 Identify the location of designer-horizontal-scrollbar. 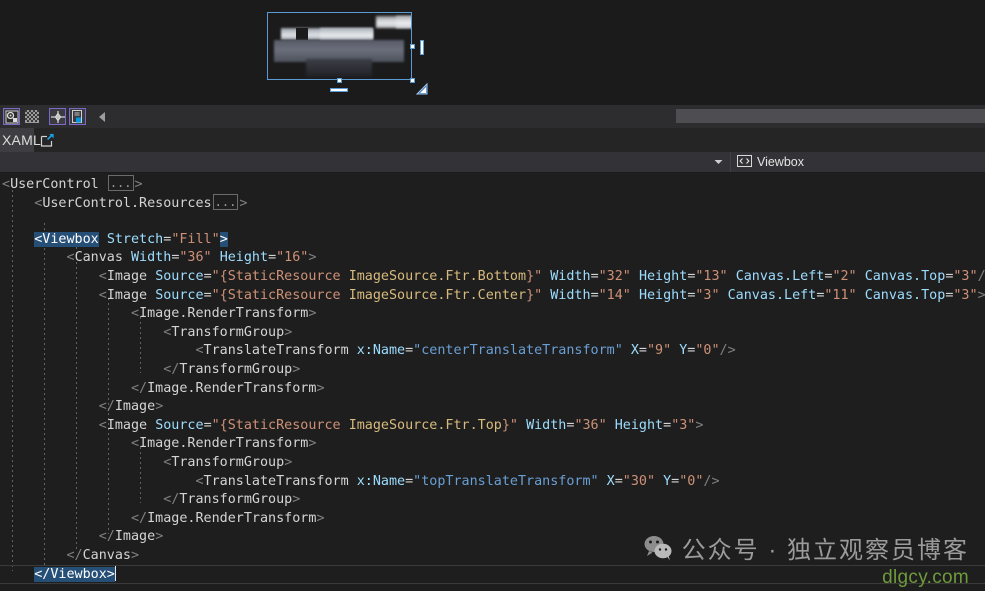
(830, 116).